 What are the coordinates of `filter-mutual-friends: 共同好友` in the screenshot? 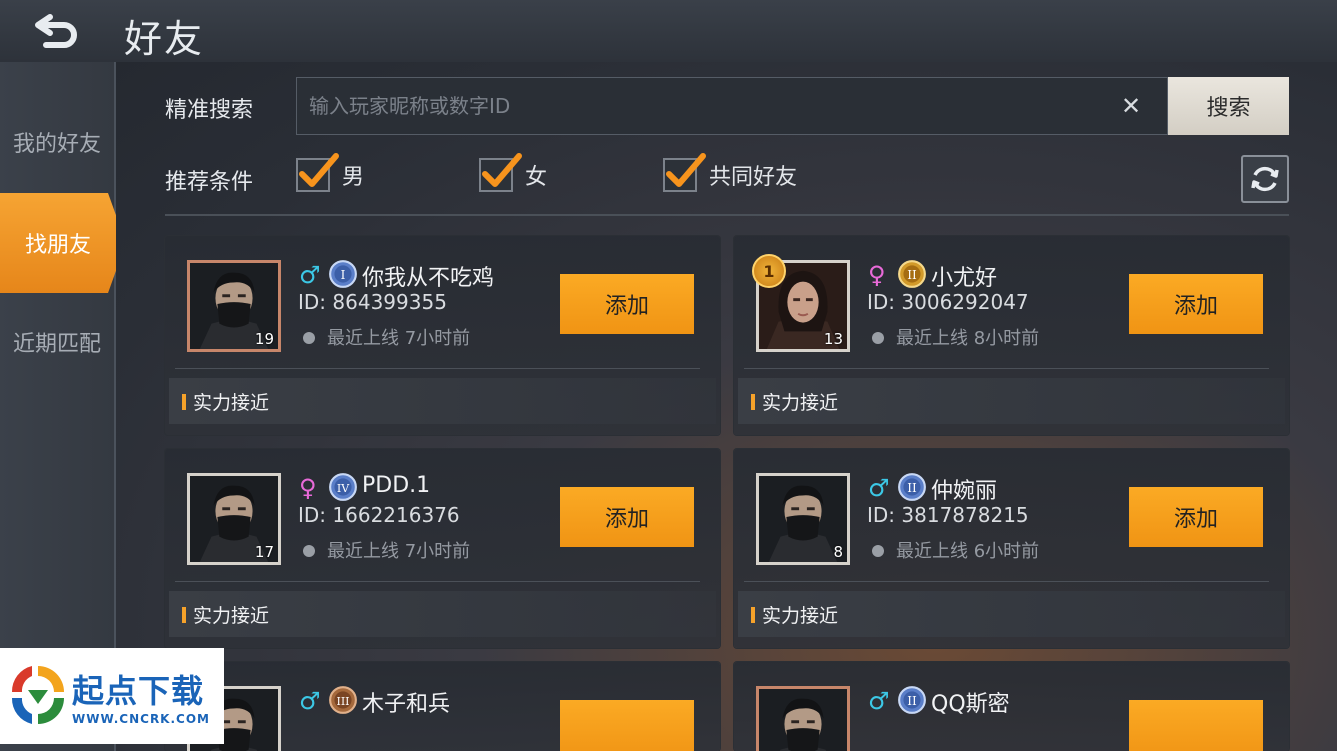 It's located at (730, 172).